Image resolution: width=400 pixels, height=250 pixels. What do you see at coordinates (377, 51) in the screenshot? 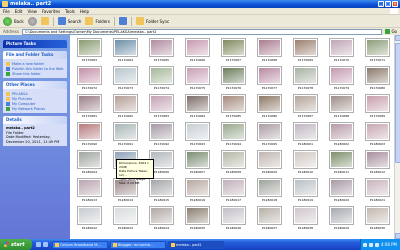
I see `file-thumbnail: P1170071` at bounding box center [377, 51].